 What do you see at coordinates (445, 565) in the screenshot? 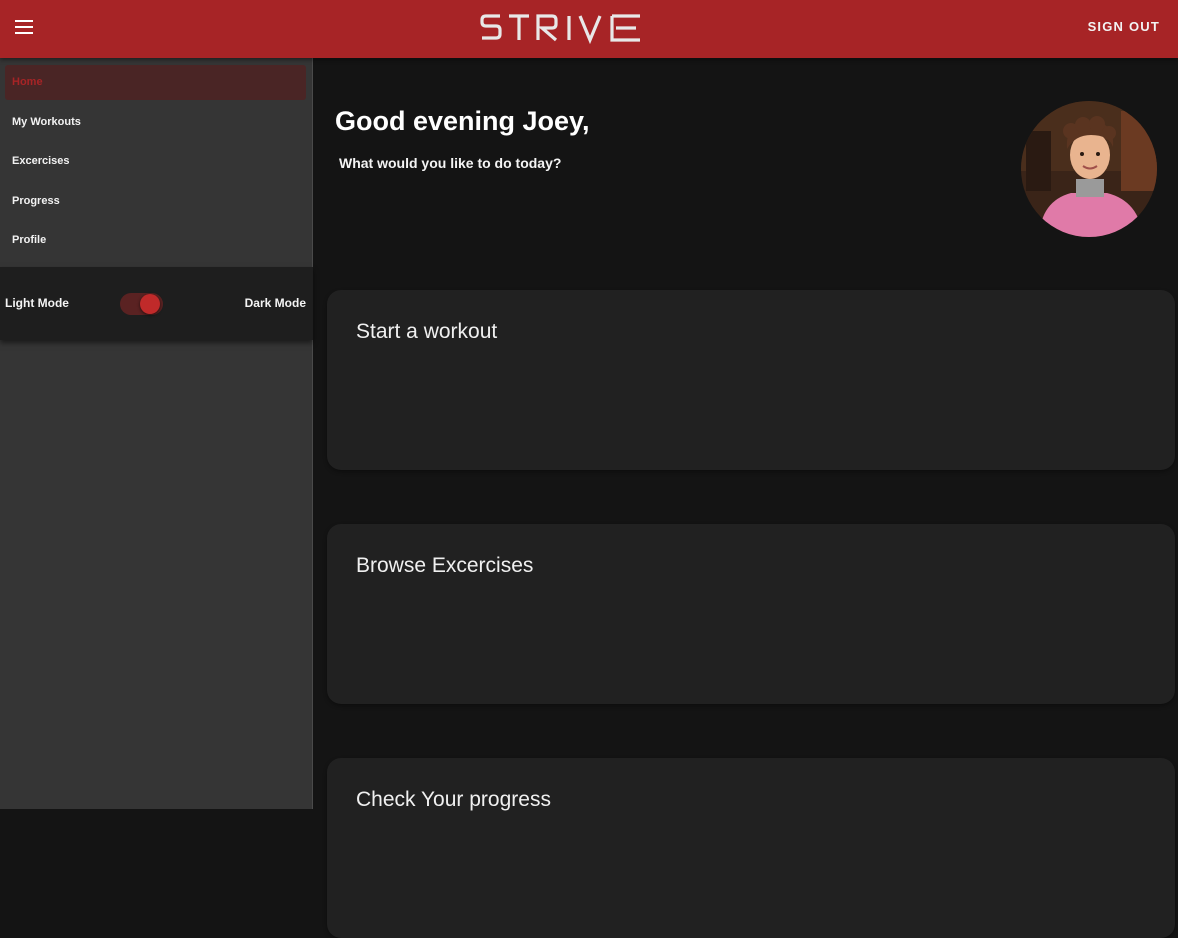
I see `card-title: Browse Excercises` at bounding box center [445, 565].